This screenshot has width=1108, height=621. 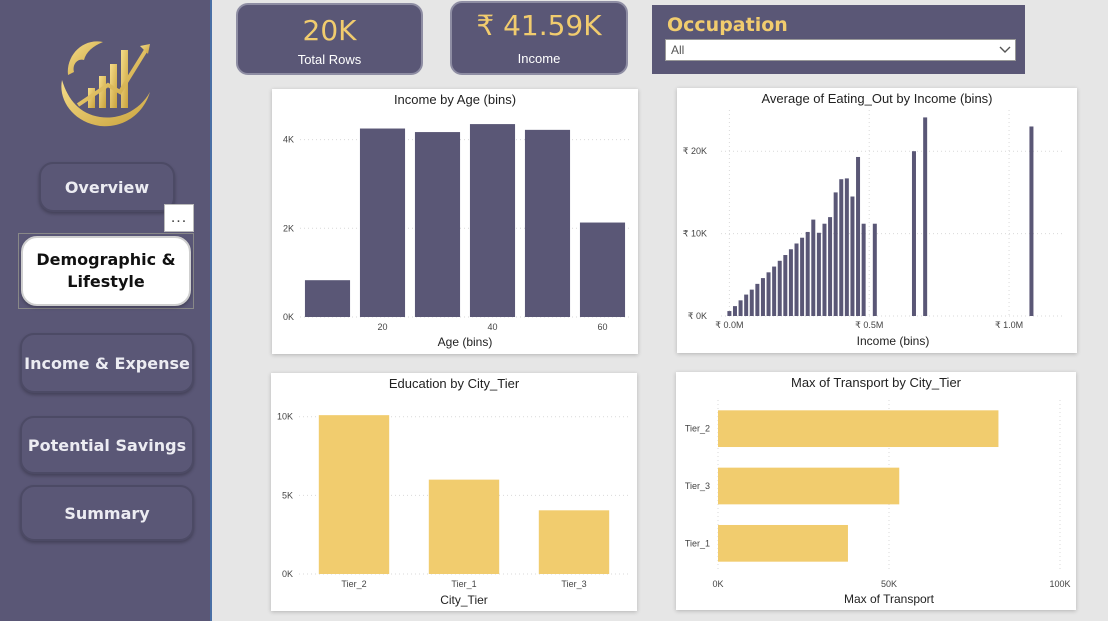 What do you see at coordinates (492, 327) in the screenshot?
I see `x-tick-label: 40` at bounding box center [492, 327].